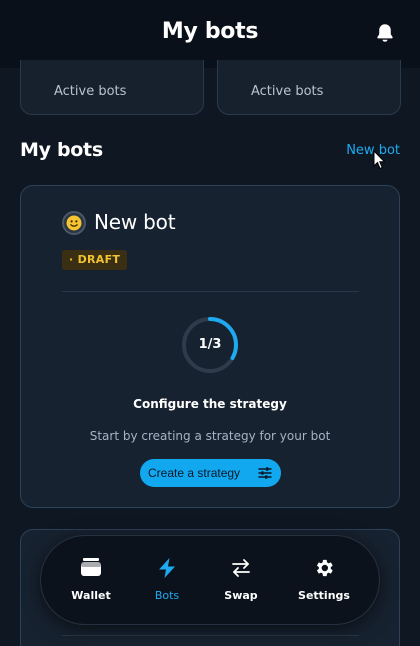  I want to click on stat-card-active-bots: Active bots, so click(112, 87).